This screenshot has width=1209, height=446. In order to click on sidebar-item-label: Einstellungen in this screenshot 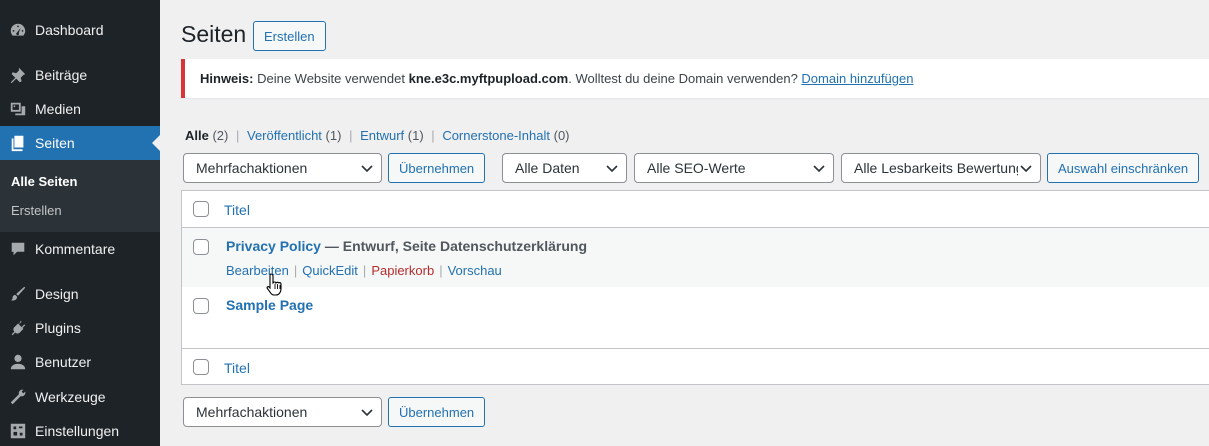, I will do `click(77, 431)`.